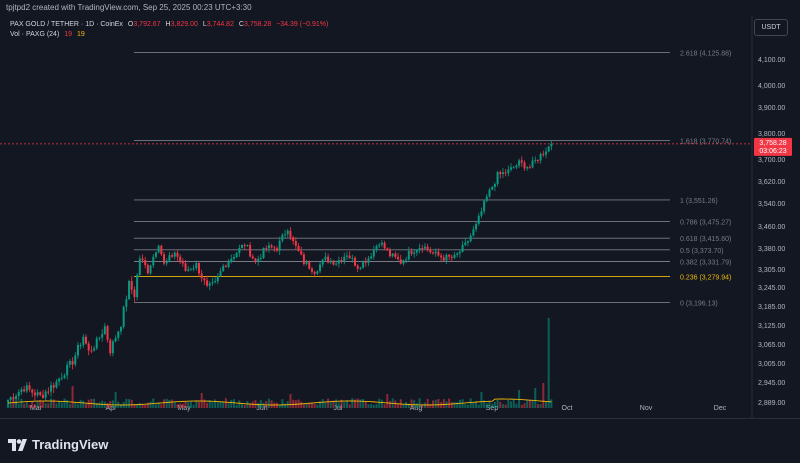 This screenshot has height=463, width=800. I want to click on price-tick-label: 3,900.00, so click(771, 108).